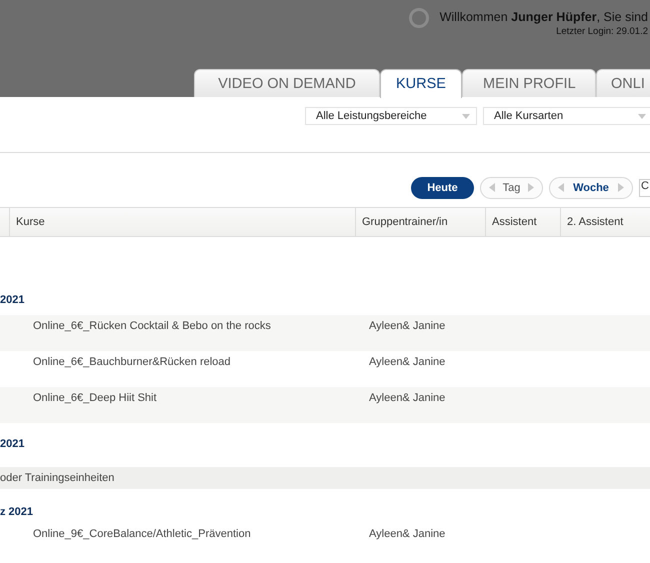 Image resolution: width=650 pixels, height=563 pixels. I want to click on course-link: Online_6€_Deep Hiit Shit, so click(201, 398).